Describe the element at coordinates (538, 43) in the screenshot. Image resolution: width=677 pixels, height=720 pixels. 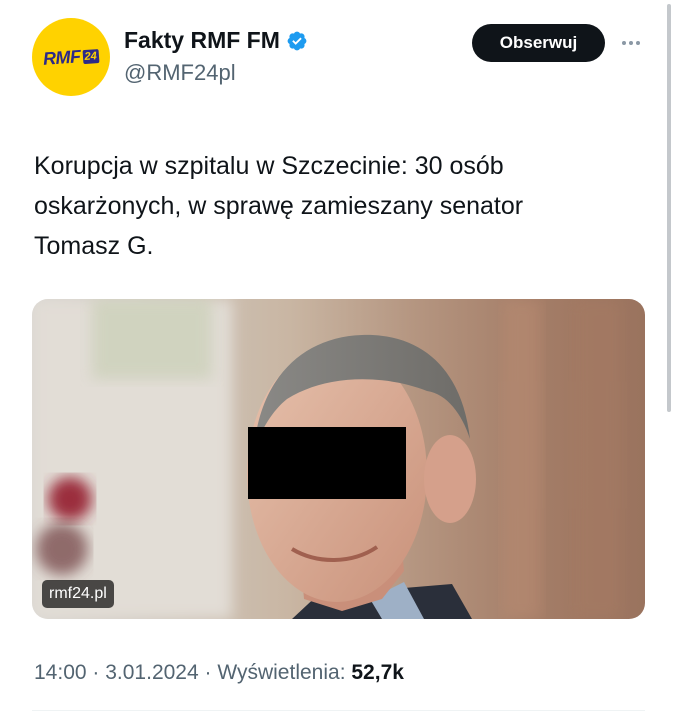
I see `follow-button: Obserwuj` at that location.